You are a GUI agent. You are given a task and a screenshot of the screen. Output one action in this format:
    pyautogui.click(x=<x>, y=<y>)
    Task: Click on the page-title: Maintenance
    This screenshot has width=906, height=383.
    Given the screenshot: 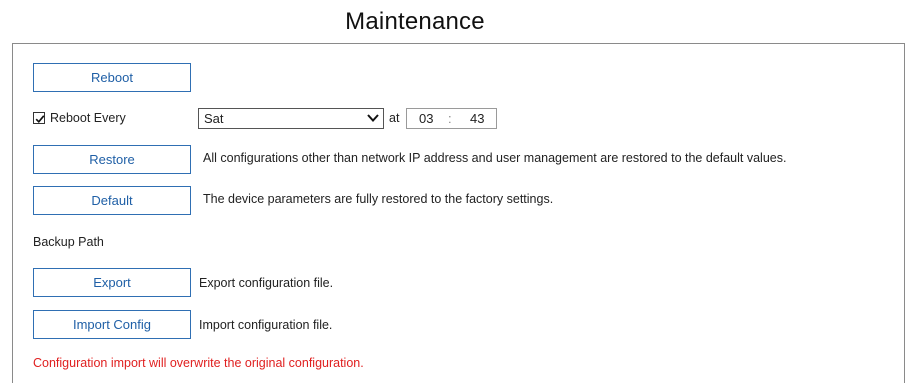 What is the action you would take?
    pyautogui.click(x=415, y=21)
    